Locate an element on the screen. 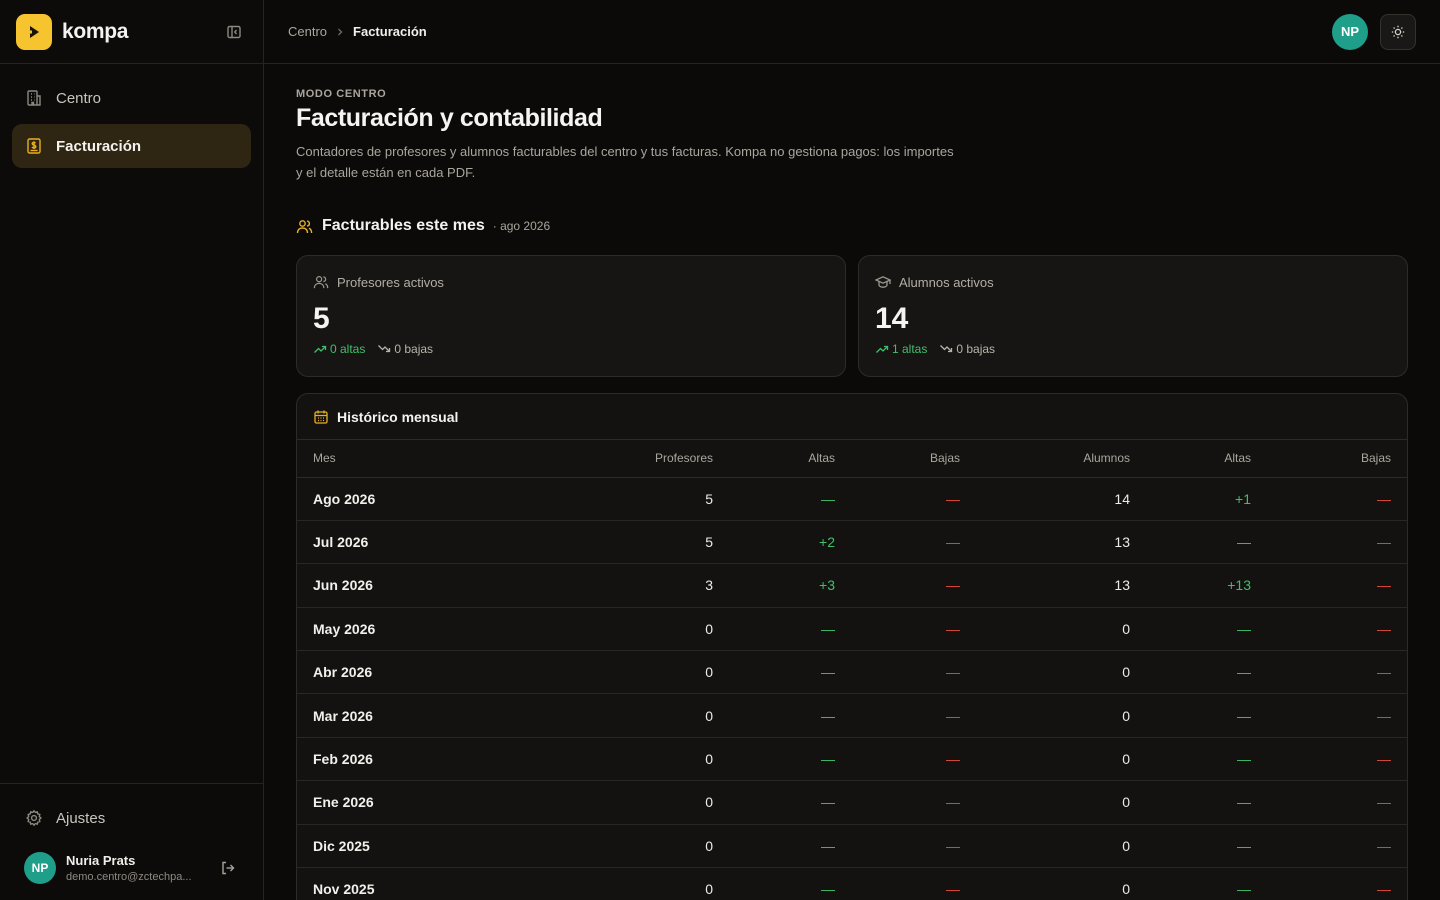 The image size is (1440, 900). col-alumnos: Alumnos is located at coordinates (1061, 459).